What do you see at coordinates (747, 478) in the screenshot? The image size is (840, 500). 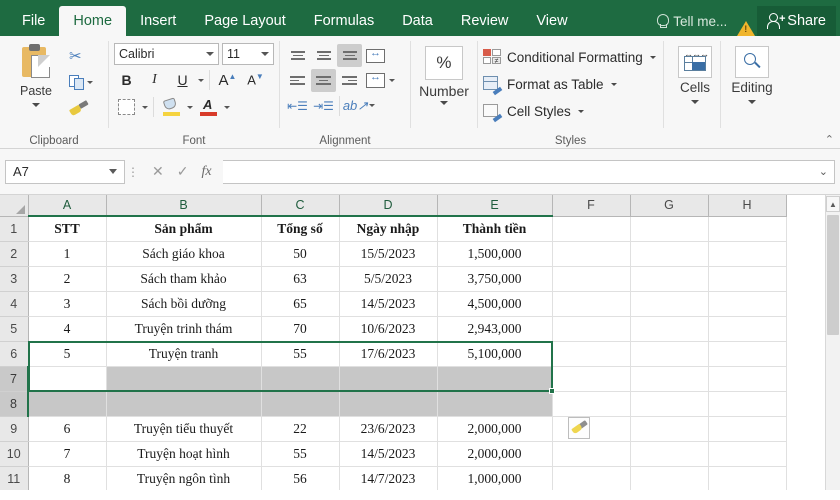 I see `cell-H11` at bounding box center [747, 478].